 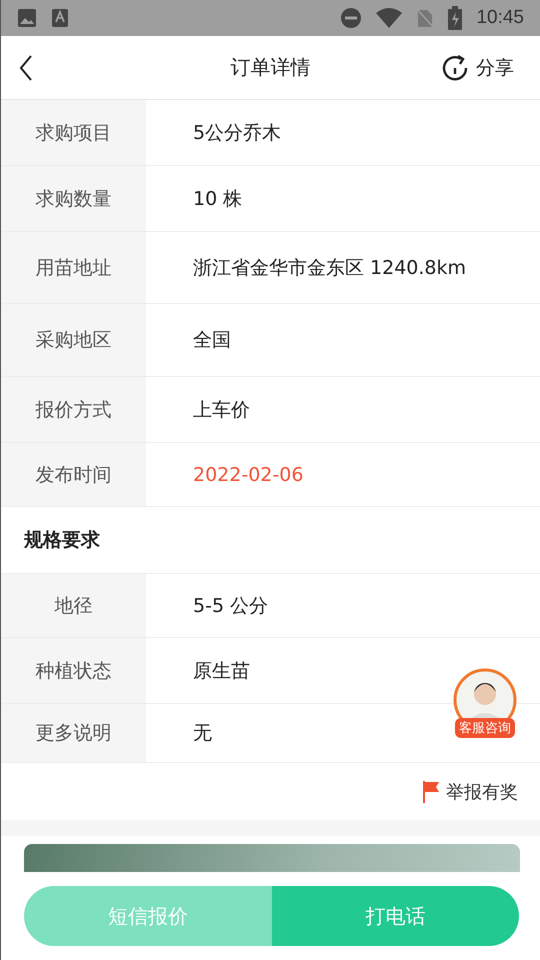 What do you see at coordinates (455, 67) in the screenshot?
I see `share-icon` at bounding box center [455, 67].